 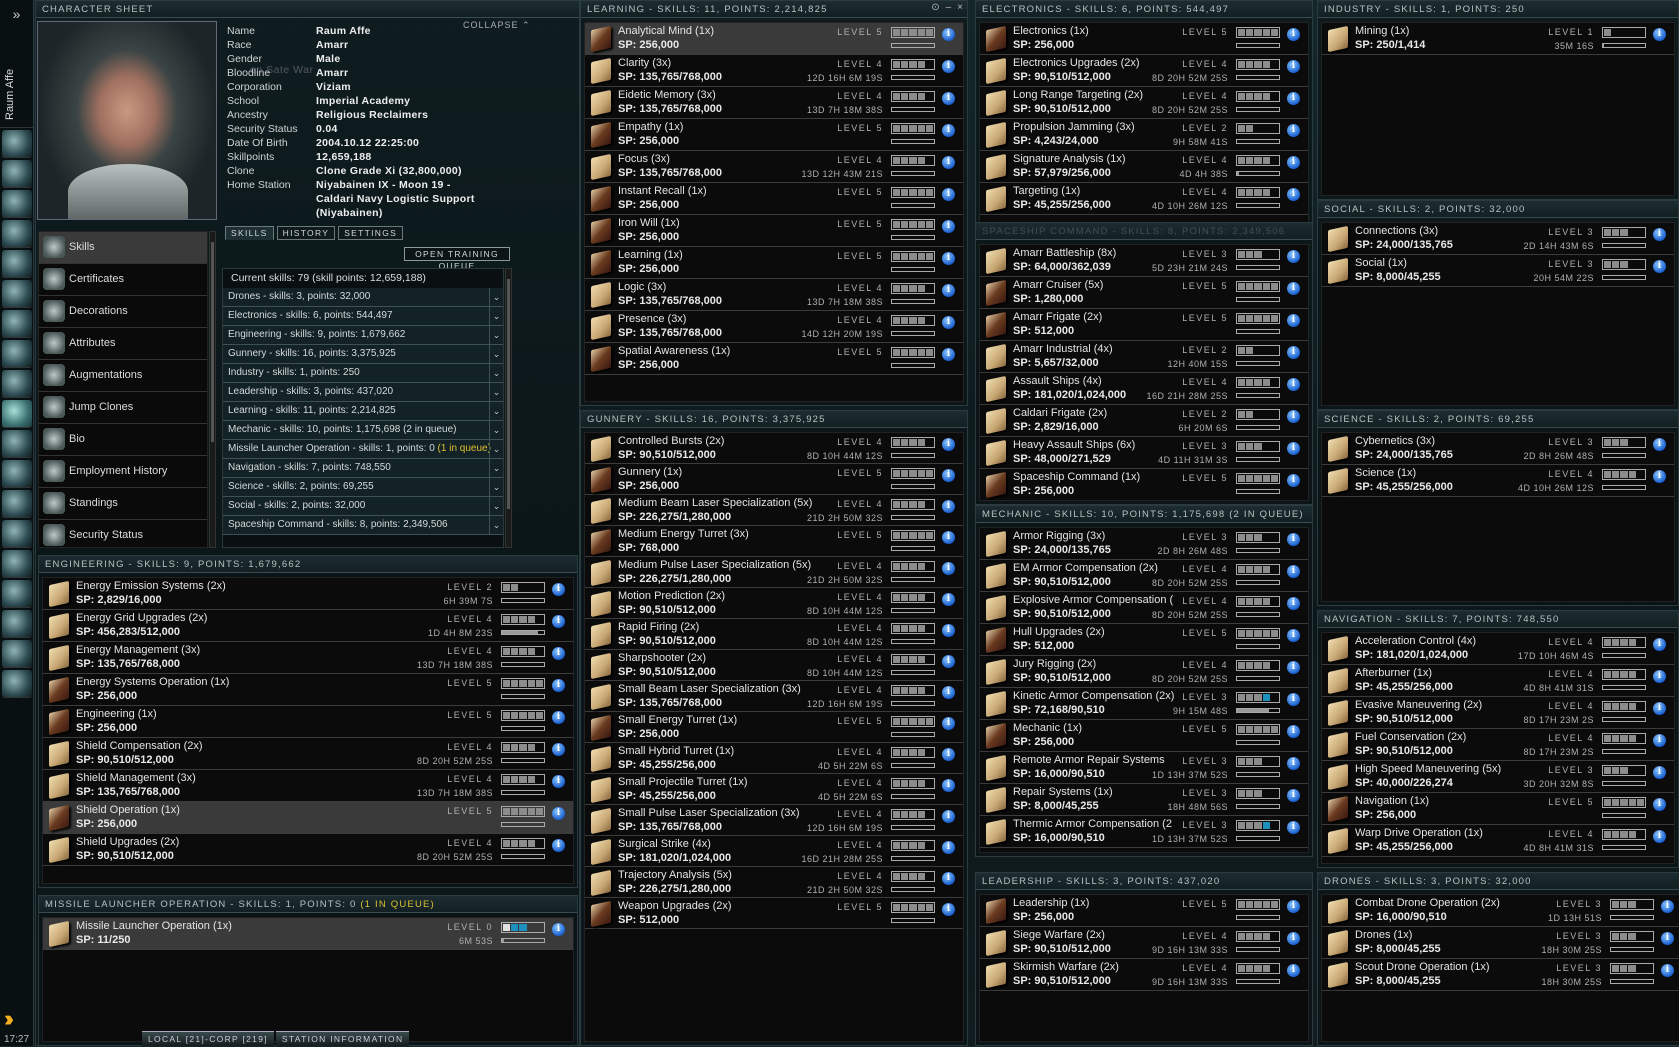 What do you see at coordinates (123, 440) in the screenshot?
I see `nav-item-bio: Bio` at bounding box center [123, 440].